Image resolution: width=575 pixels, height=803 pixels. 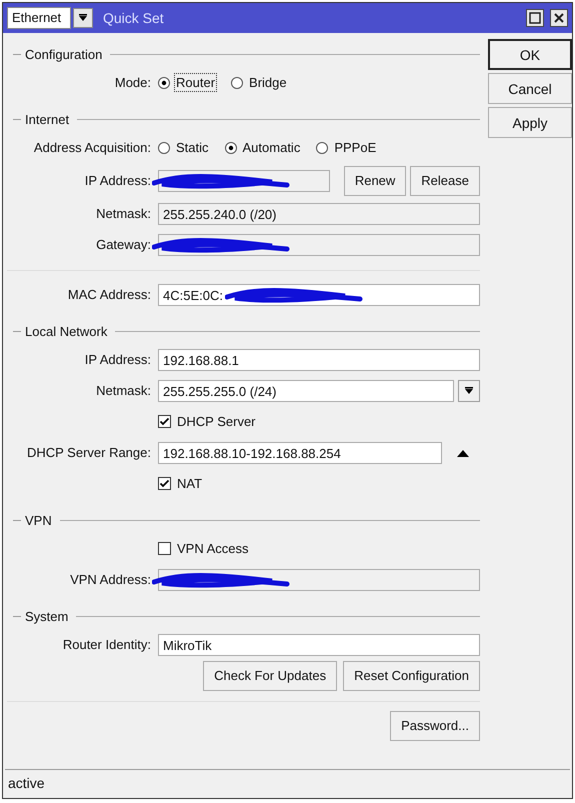 I want to click on form-button: Release, so click(x=445, y=181).